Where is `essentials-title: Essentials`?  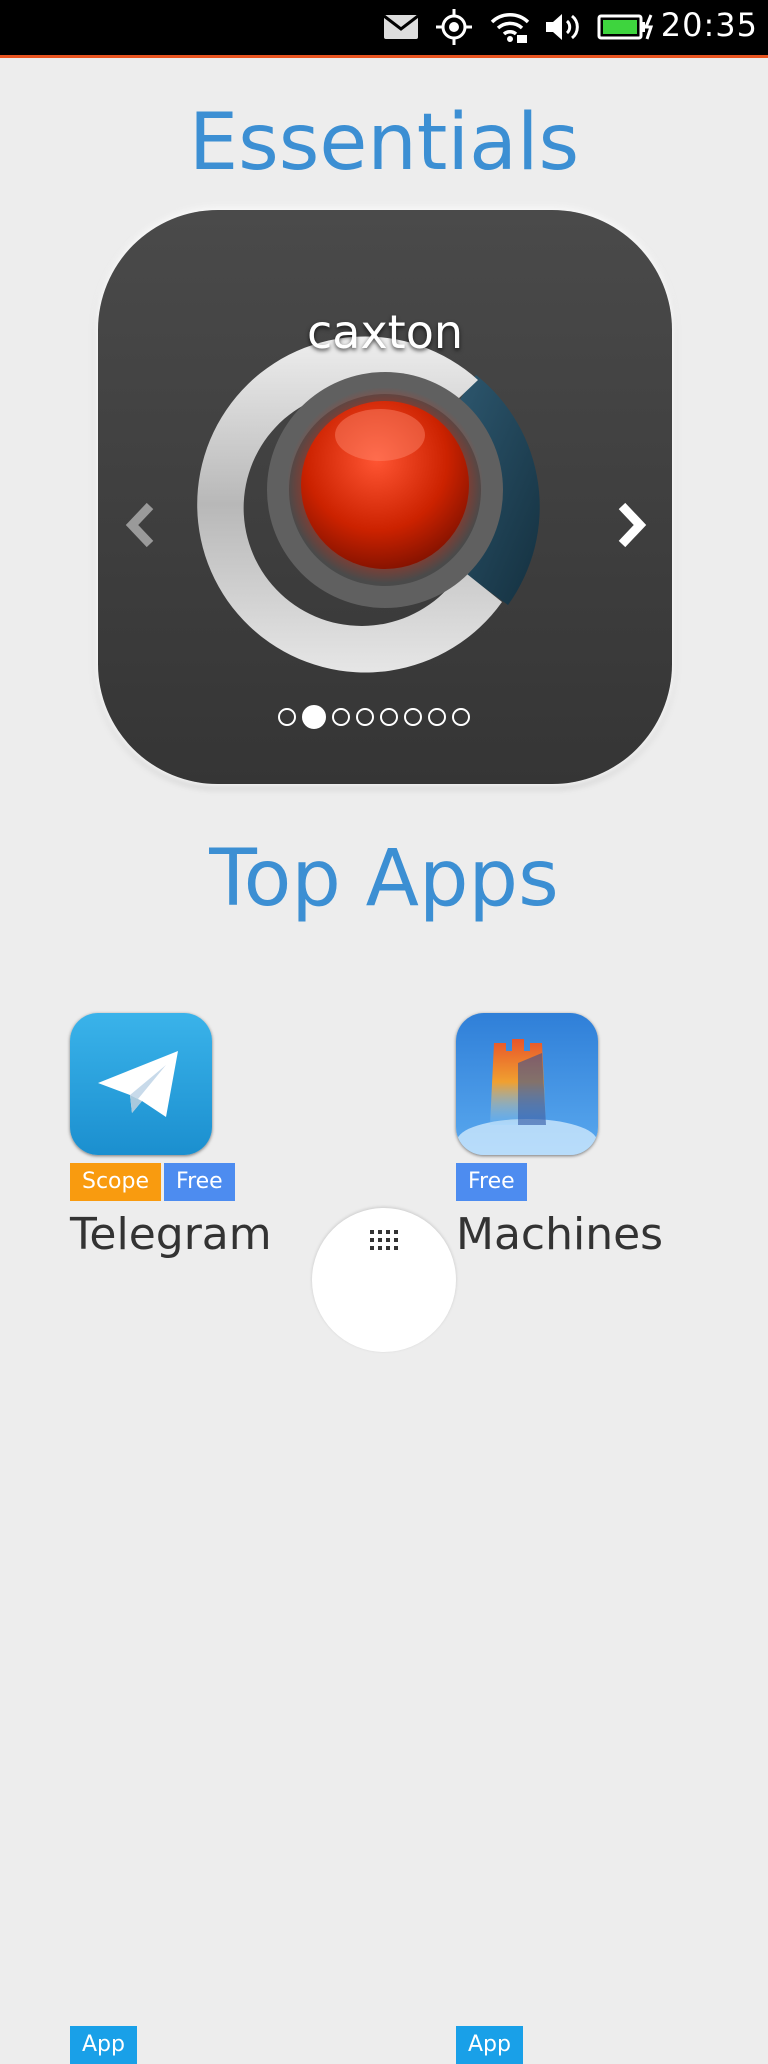 essentials-title: Essentials is located at coordinates (384, 143).